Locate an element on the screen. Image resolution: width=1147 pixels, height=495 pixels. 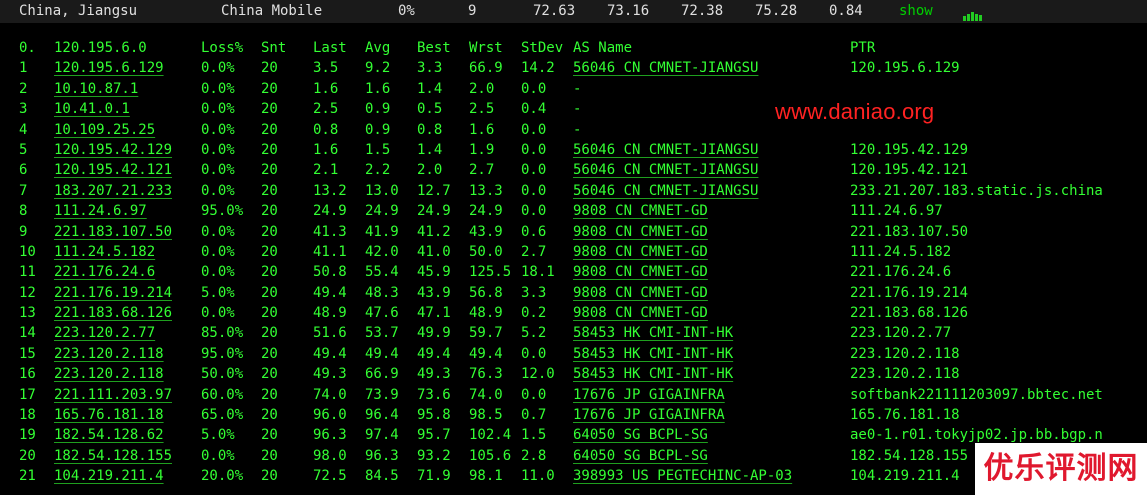
hop-avg: 48.3 is located at coordinates (382, 292).